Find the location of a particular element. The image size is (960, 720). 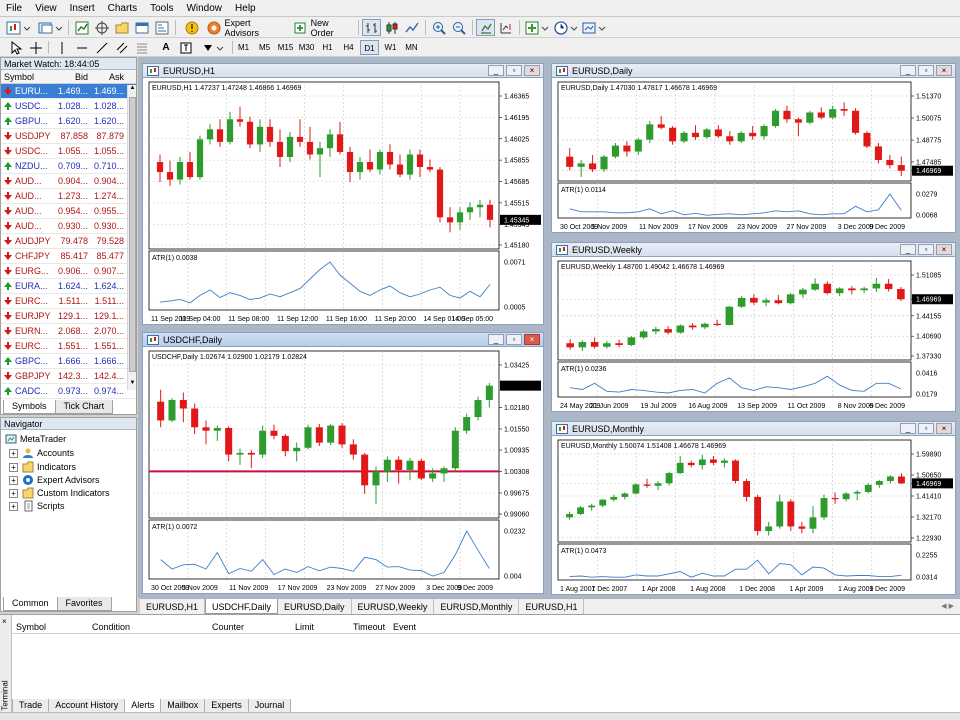

chart-window-titlebar: EURUSD,Weekly _ ▫ × is located at coordinates (753, 250).